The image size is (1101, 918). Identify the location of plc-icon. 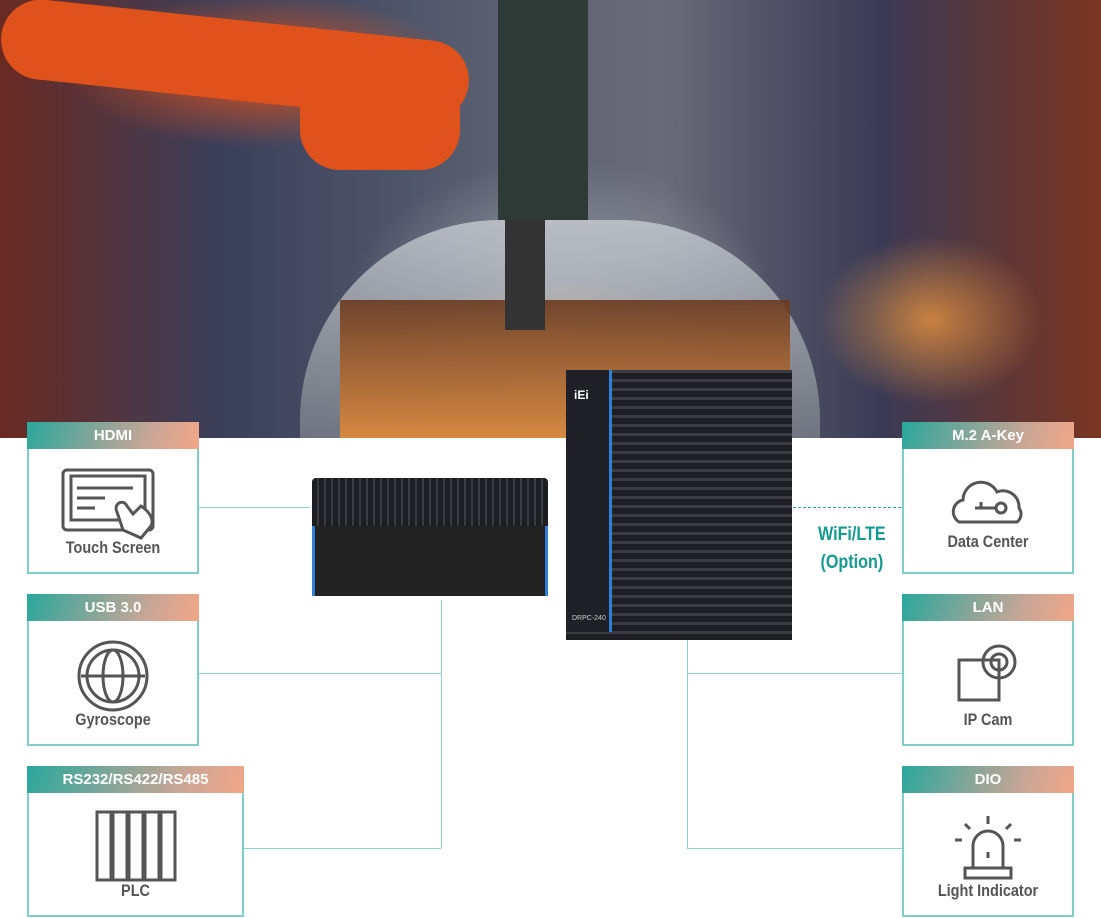
(135, 846).